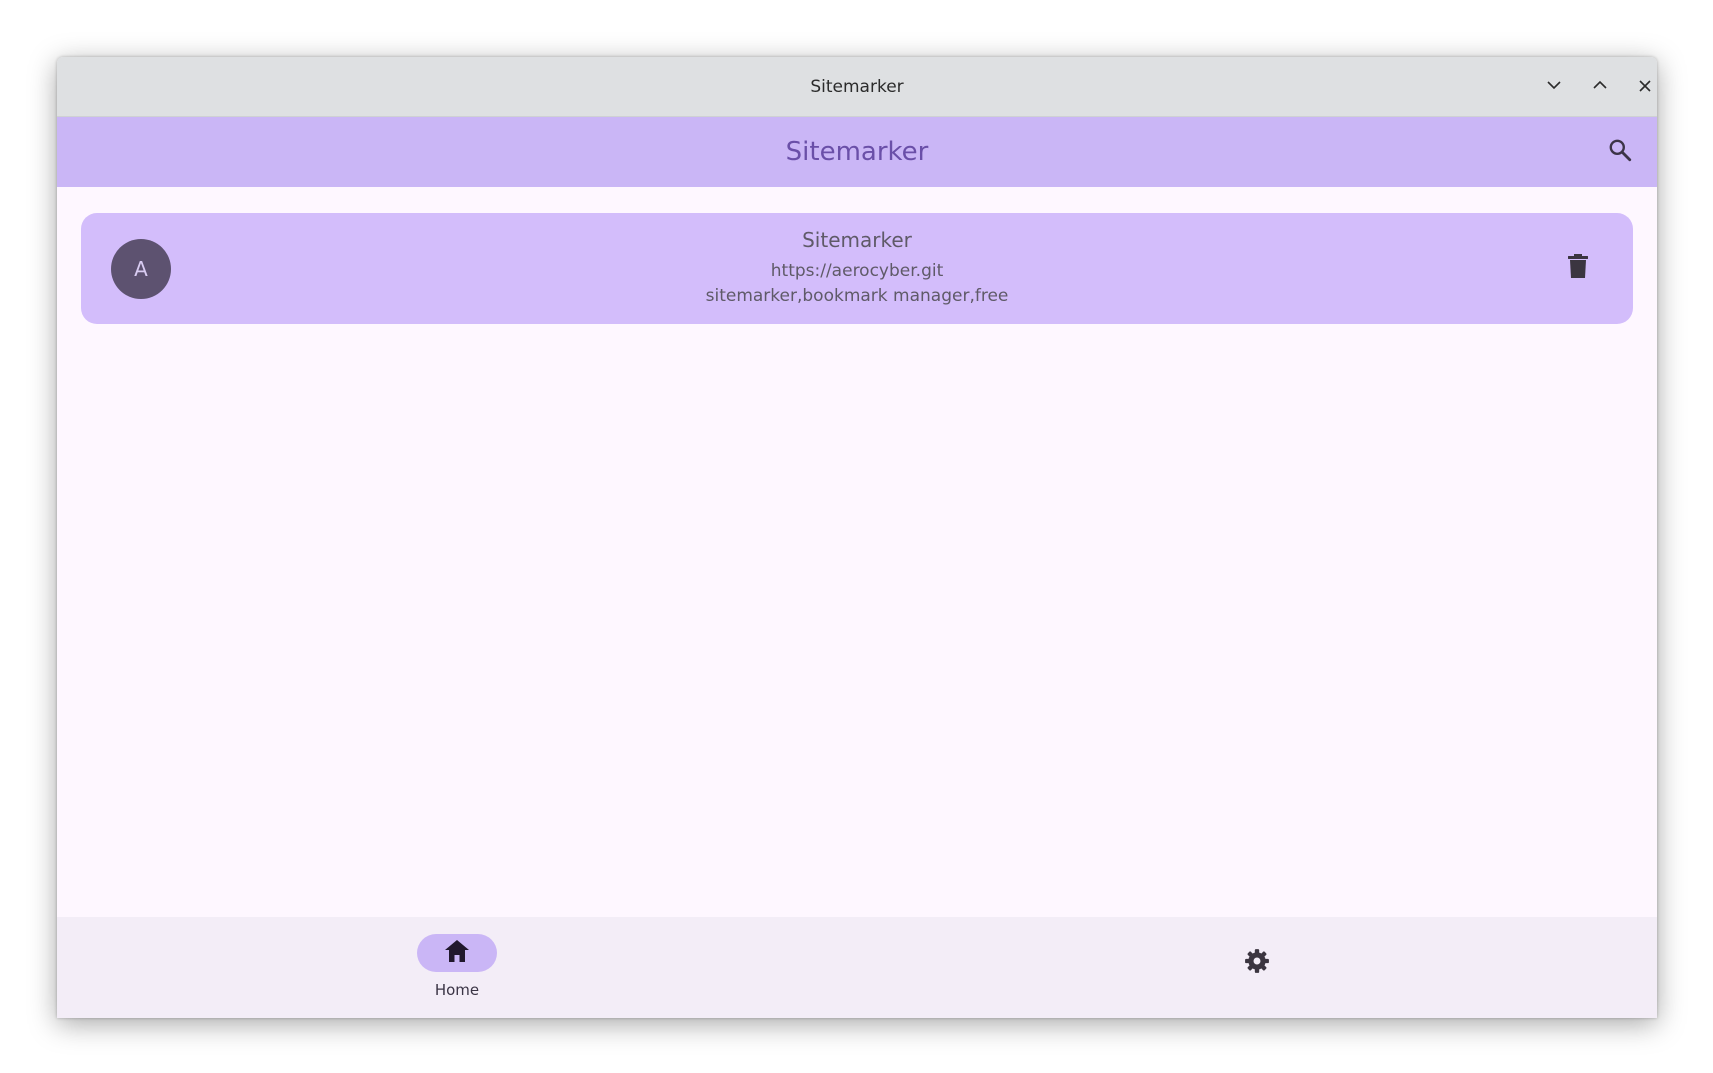  I want to click on nav-item-home: Home, so click(457, 966).